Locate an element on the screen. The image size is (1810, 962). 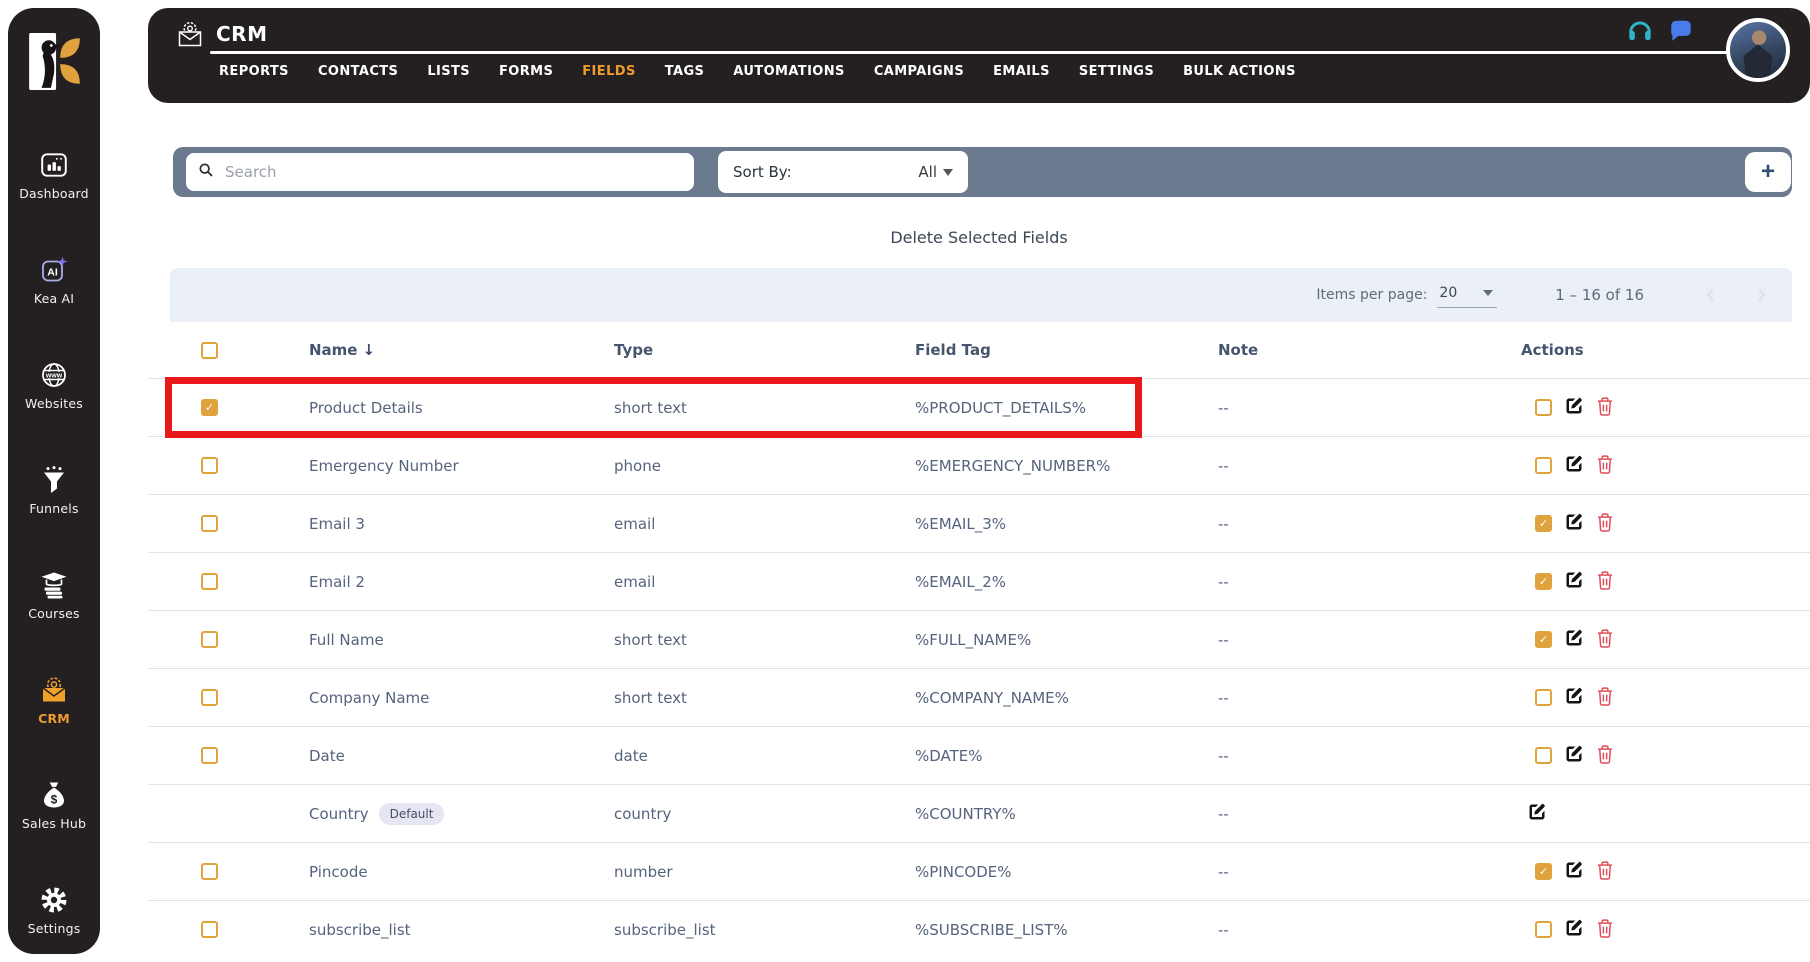
field-type: email is located at coordinates (635, 581).